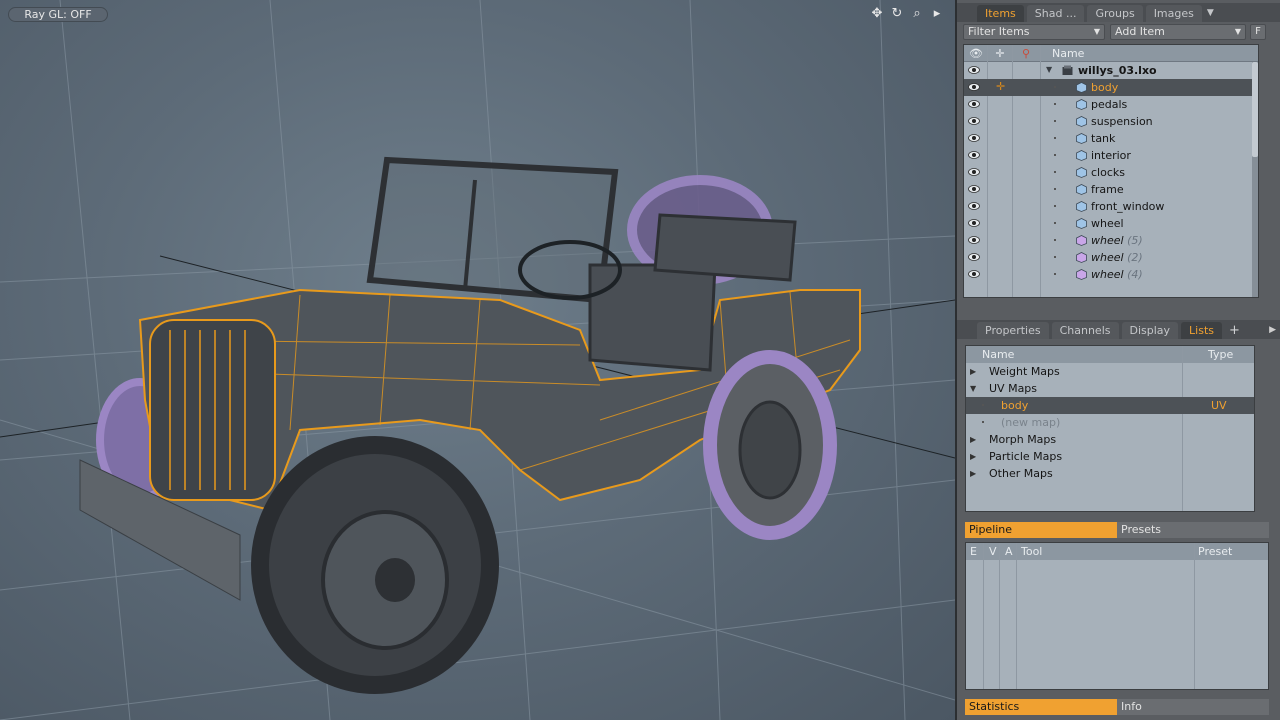  Describe the element at coordinates (375, 565) in the screenshot. I see `front-tire` at that location.